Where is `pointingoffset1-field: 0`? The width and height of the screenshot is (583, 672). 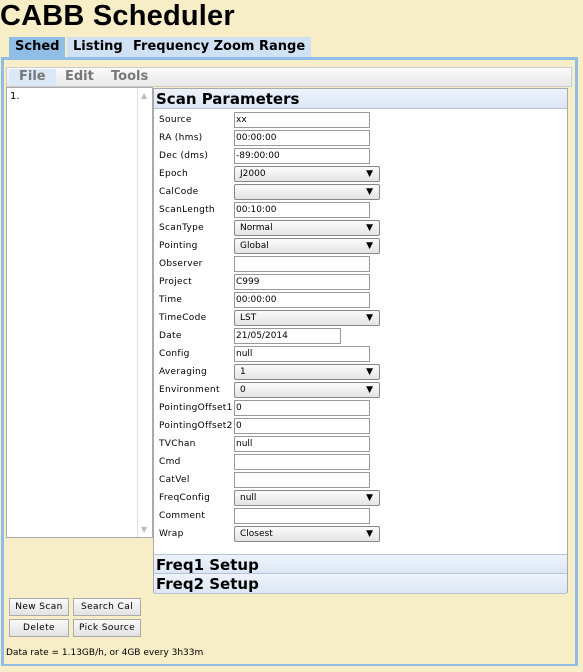
pointingoffset1-field: 0 is located at coordinates (302, 408).